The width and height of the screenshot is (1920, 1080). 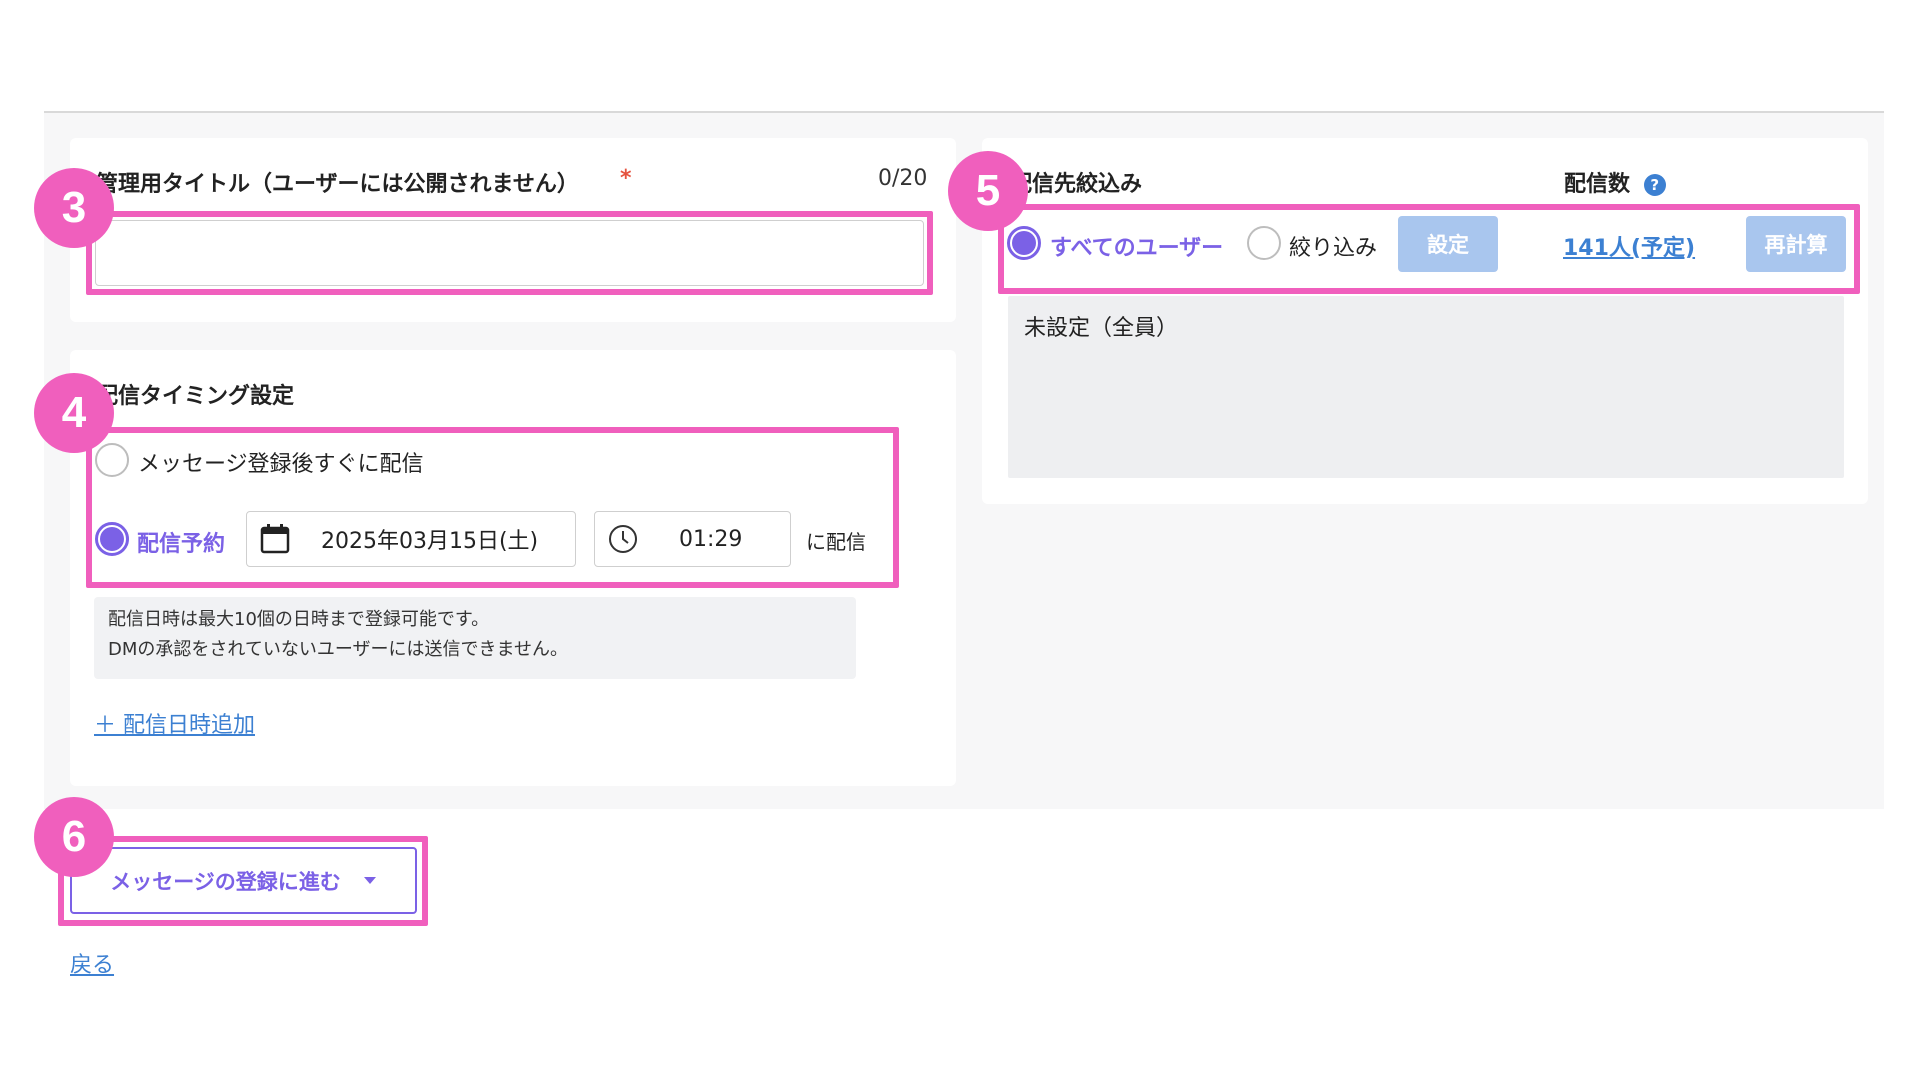 I want to click on step-badge-4: 4, so click(x=74, y=413).